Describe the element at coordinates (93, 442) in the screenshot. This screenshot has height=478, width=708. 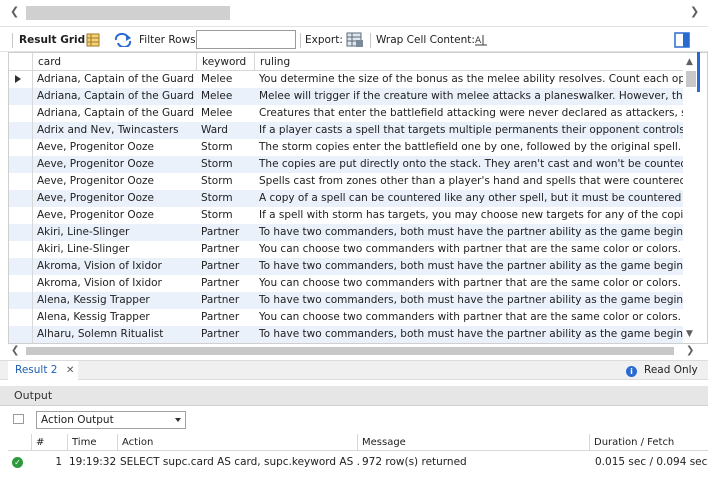
I see `output-column-time: Time` at that location.